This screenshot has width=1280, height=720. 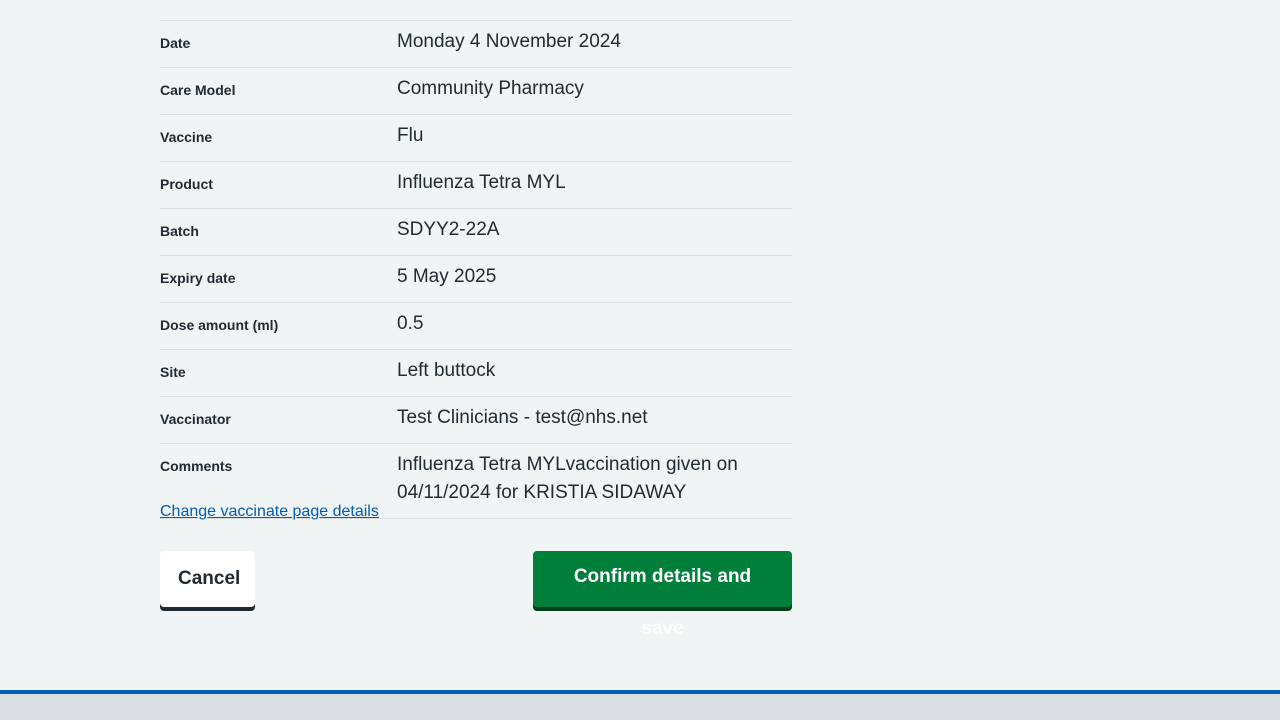 I want to click on summary-row-product: Product Influenza Tetra MYL, so click(x=476, y=185).